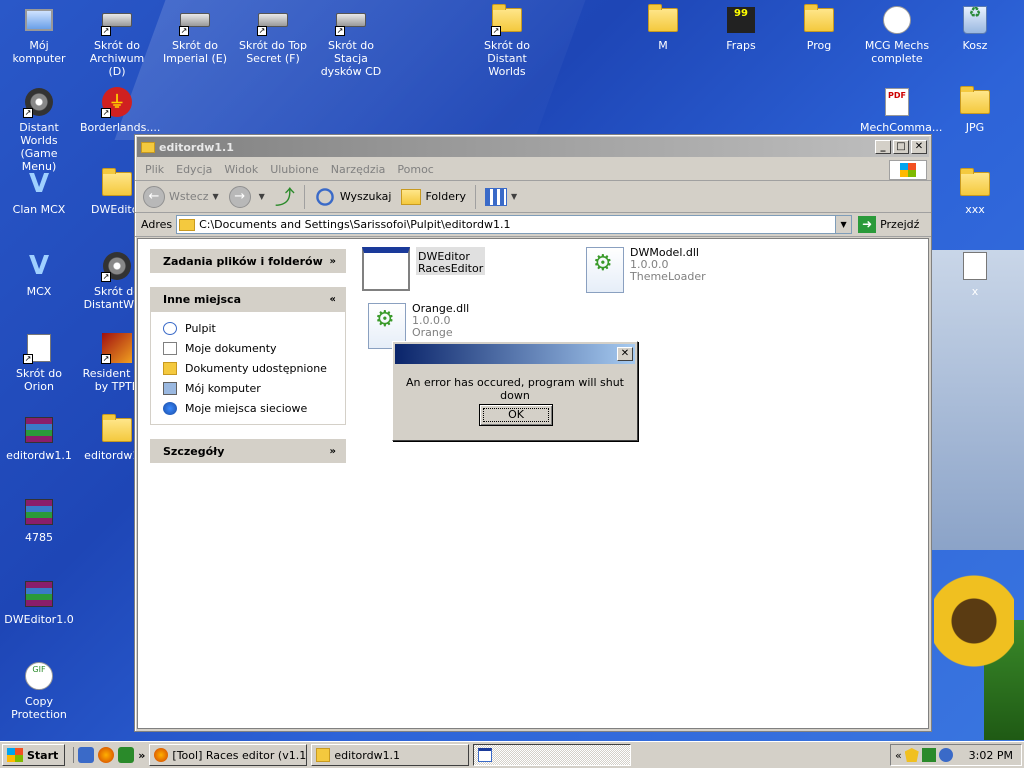 The image size is (1024, 768). What do you see at coordinates (39, 520) in the screenshot?
I see `desktop-icon-4785: 4785` at bounding box center [39, 520].